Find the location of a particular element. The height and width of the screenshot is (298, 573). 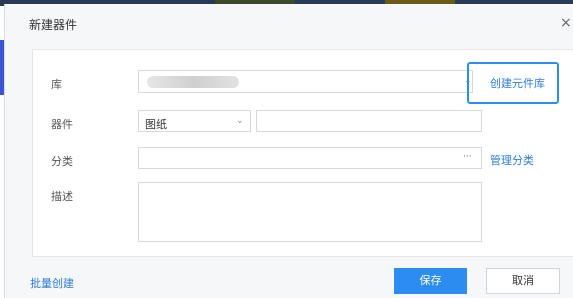

library-label: 库 is located at coordinates (56, 84).